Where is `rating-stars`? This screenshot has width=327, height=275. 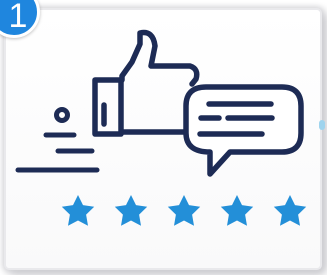
rating-stars is located at coordinates (184, 210).